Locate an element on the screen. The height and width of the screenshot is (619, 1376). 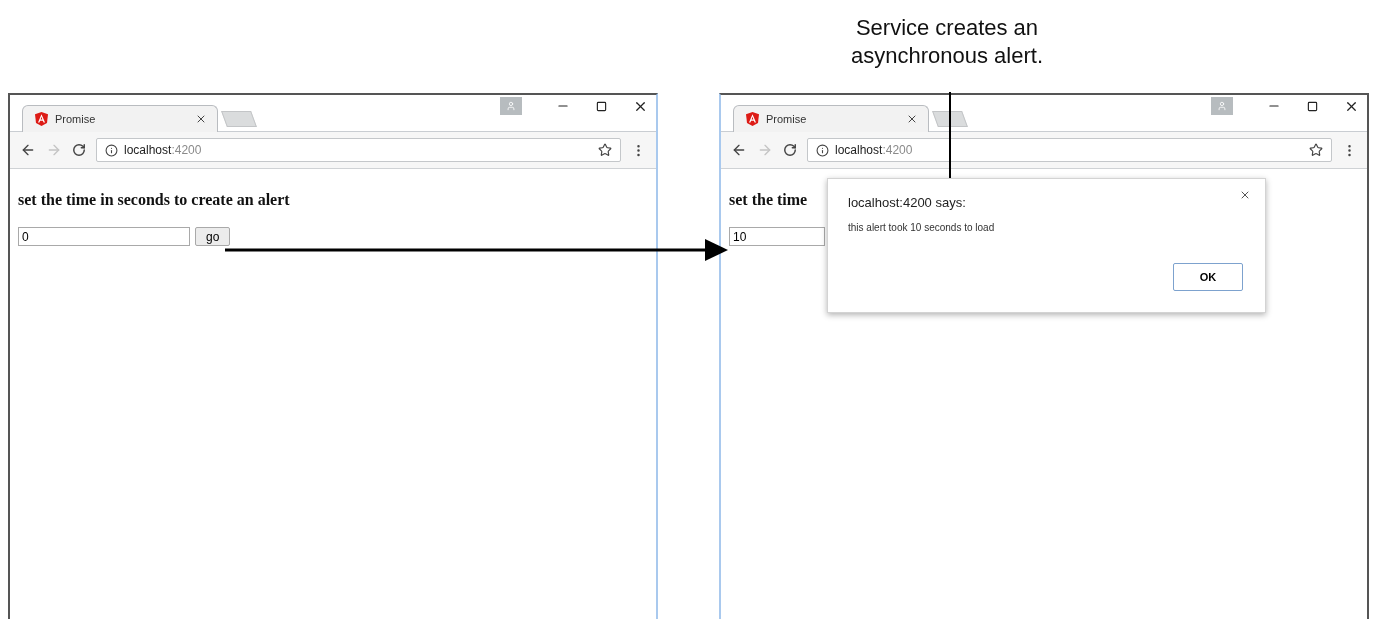
dialog-title: localhost:4200 says: is located at coordinates (907, 202).